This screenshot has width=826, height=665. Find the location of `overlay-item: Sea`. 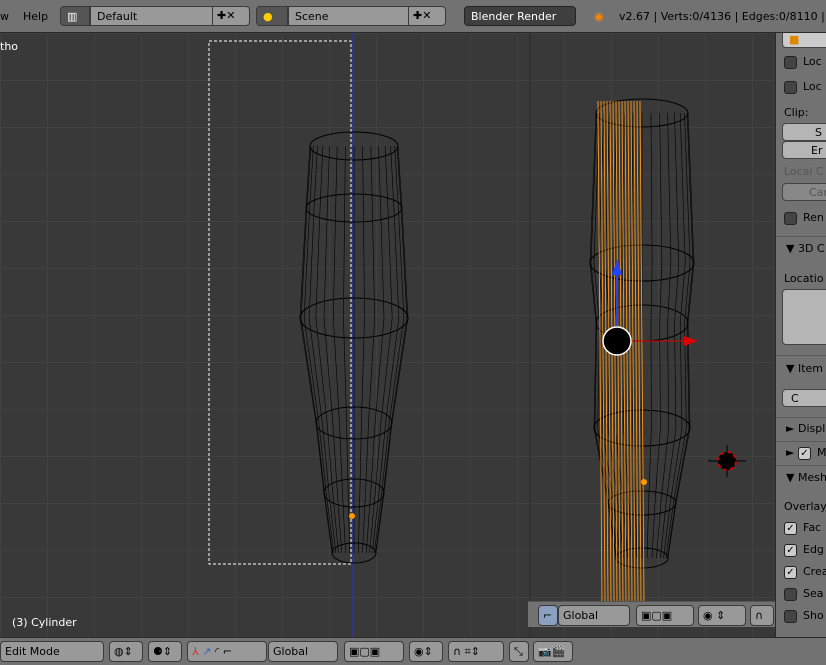

overlay-item: Sea is located at coordinates (804, 594).